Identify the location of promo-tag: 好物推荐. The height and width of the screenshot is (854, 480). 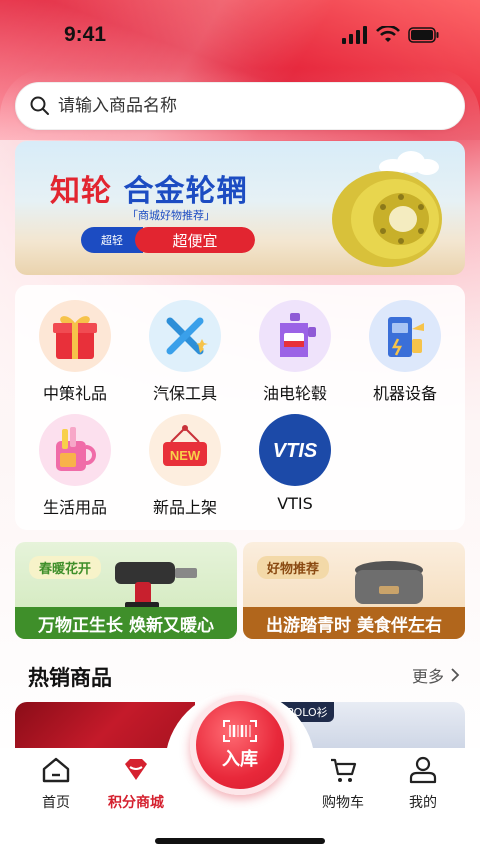
(293, 567).